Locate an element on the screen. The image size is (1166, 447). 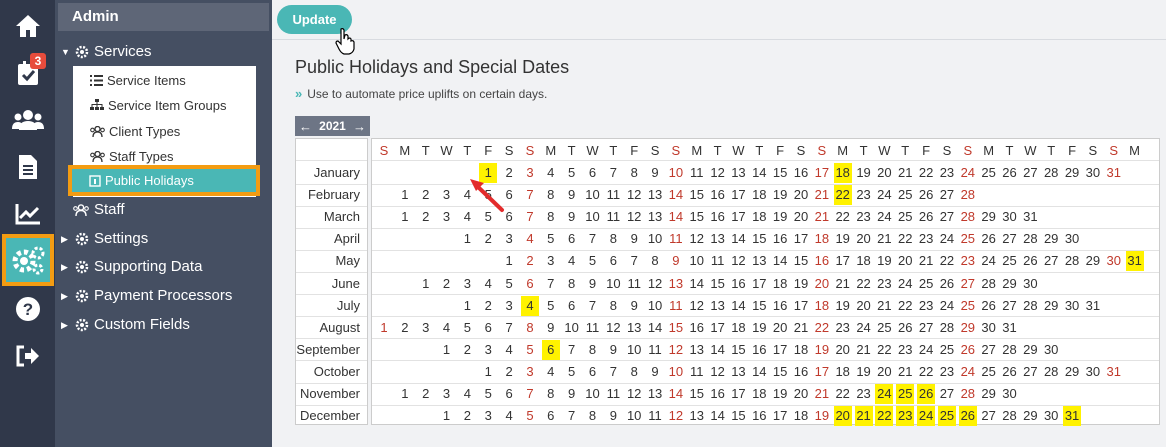
help-icon: ? is located at coordinates (28, 309).